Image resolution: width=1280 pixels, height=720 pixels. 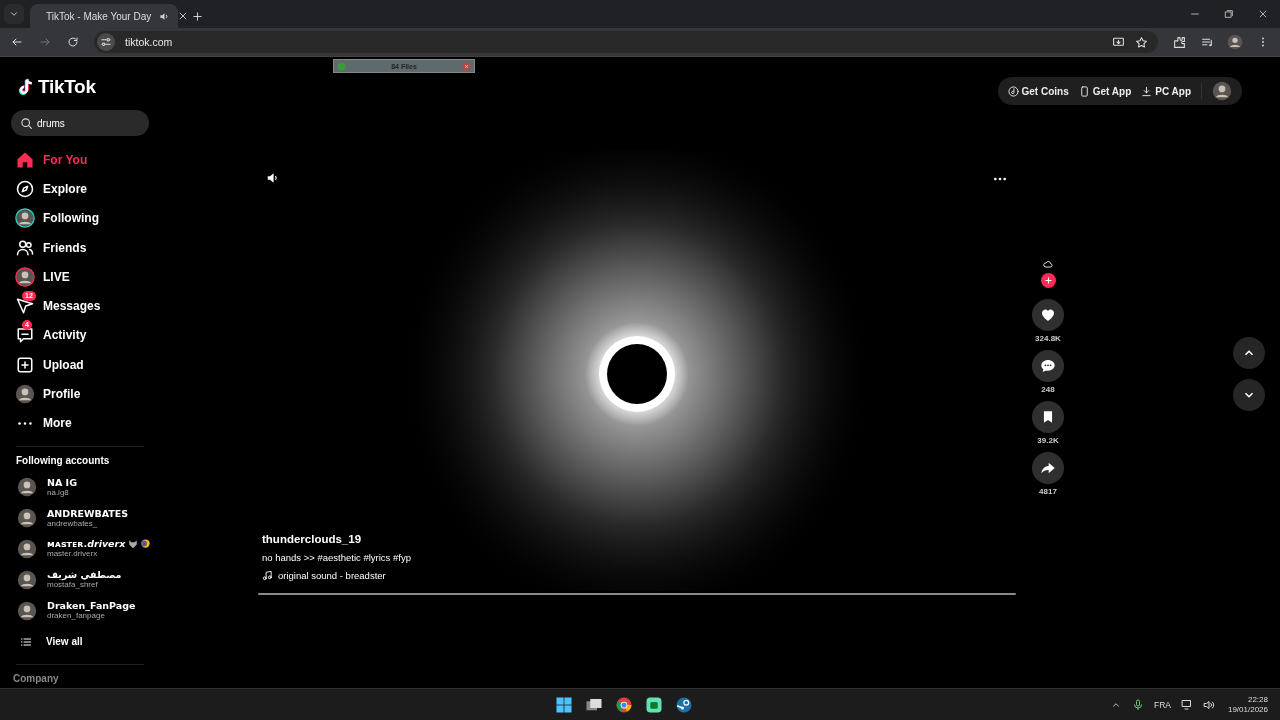 What do you see at coordinates (336, 557) in the screenshot?
I see `video-caption: no hands >> #aesthetic #lyrics #fyp` at bounding box center [336, 557].